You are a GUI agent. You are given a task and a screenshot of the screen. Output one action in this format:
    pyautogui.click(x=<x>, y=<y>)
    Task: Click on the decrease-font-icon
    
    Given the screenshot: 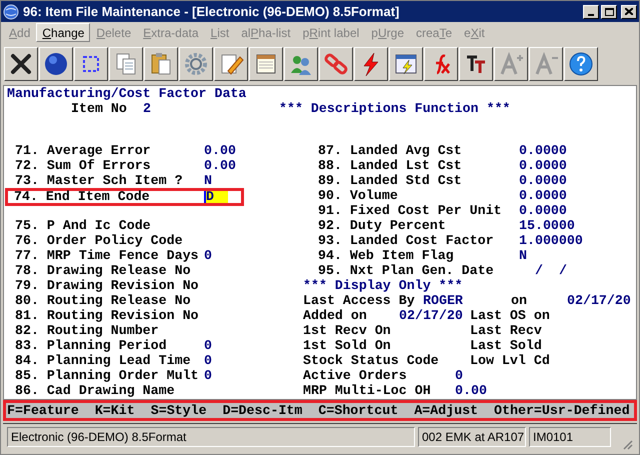 What is the action you would take?
    pyautogui.click(x=546, y=64)
    